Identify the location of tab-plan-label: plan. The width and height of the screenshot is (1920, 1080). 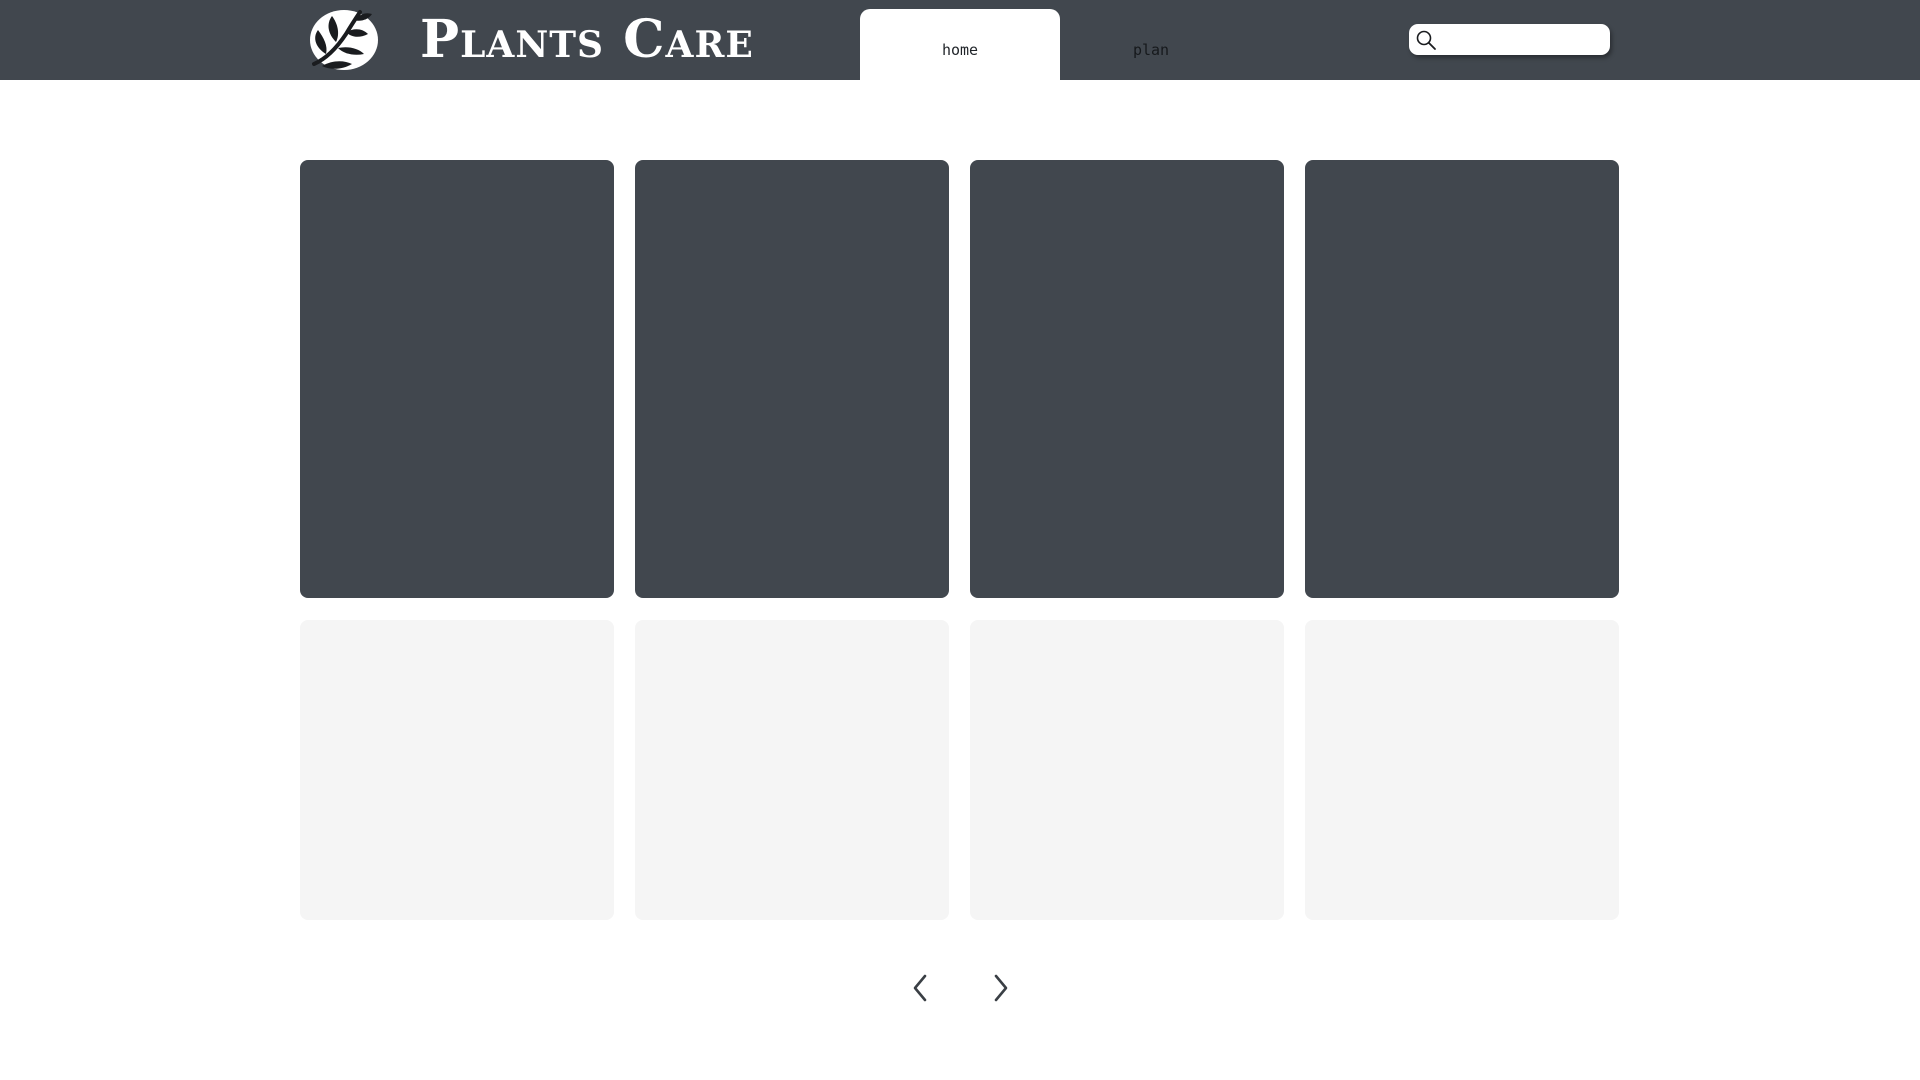
(1151, 49).